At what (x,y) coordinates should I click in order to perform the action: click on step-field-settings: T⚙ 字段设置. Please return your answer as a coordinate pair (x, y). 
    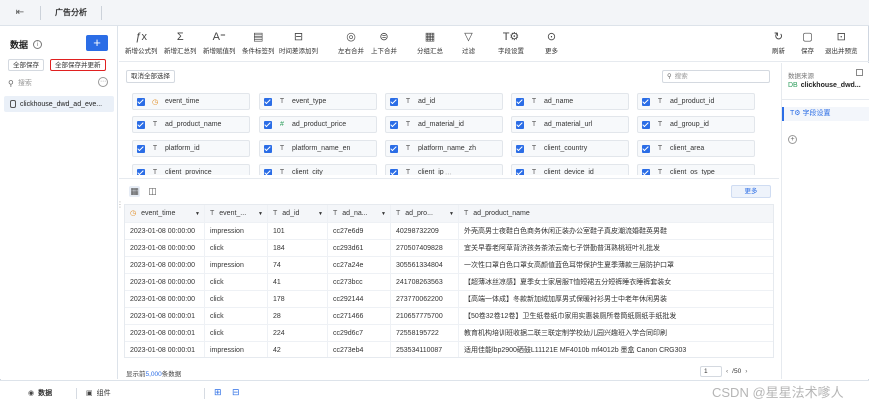
    Looking at the image, I should click on (825, 114).